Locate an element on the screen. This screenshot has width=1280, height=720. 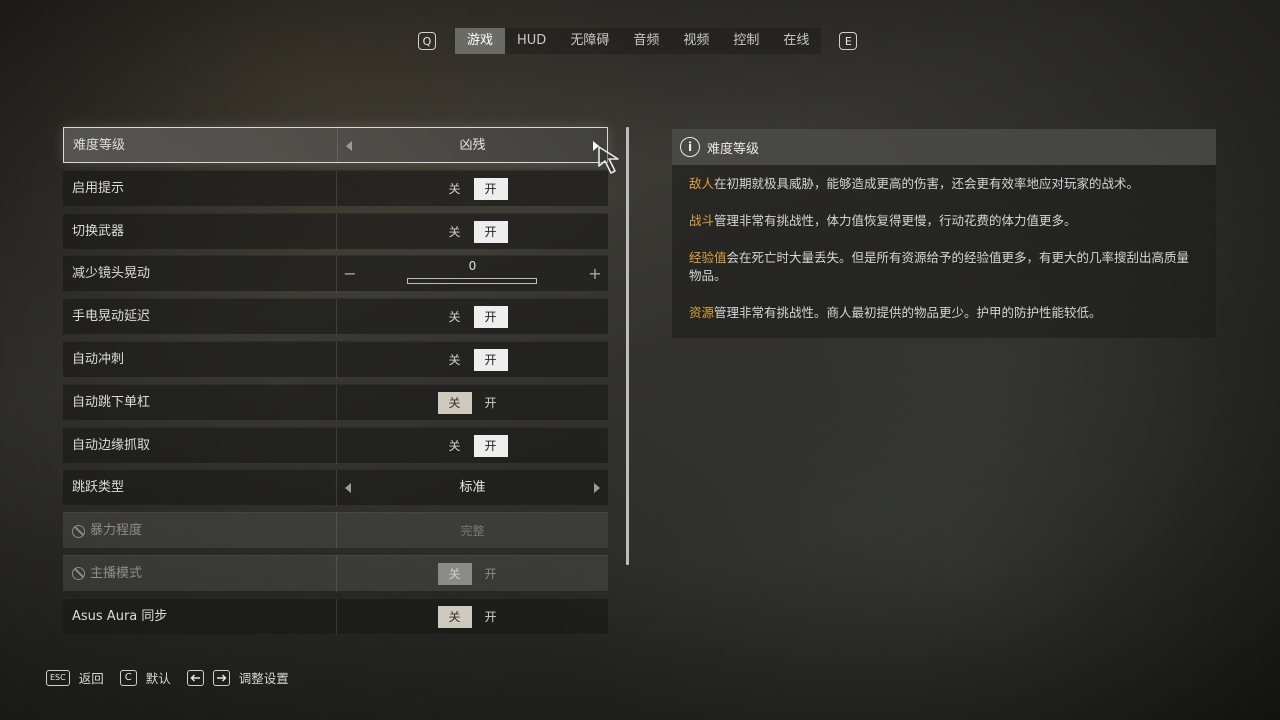
setting-row-hints: 启用提示 关 开 is located at coordinates (335, 188).